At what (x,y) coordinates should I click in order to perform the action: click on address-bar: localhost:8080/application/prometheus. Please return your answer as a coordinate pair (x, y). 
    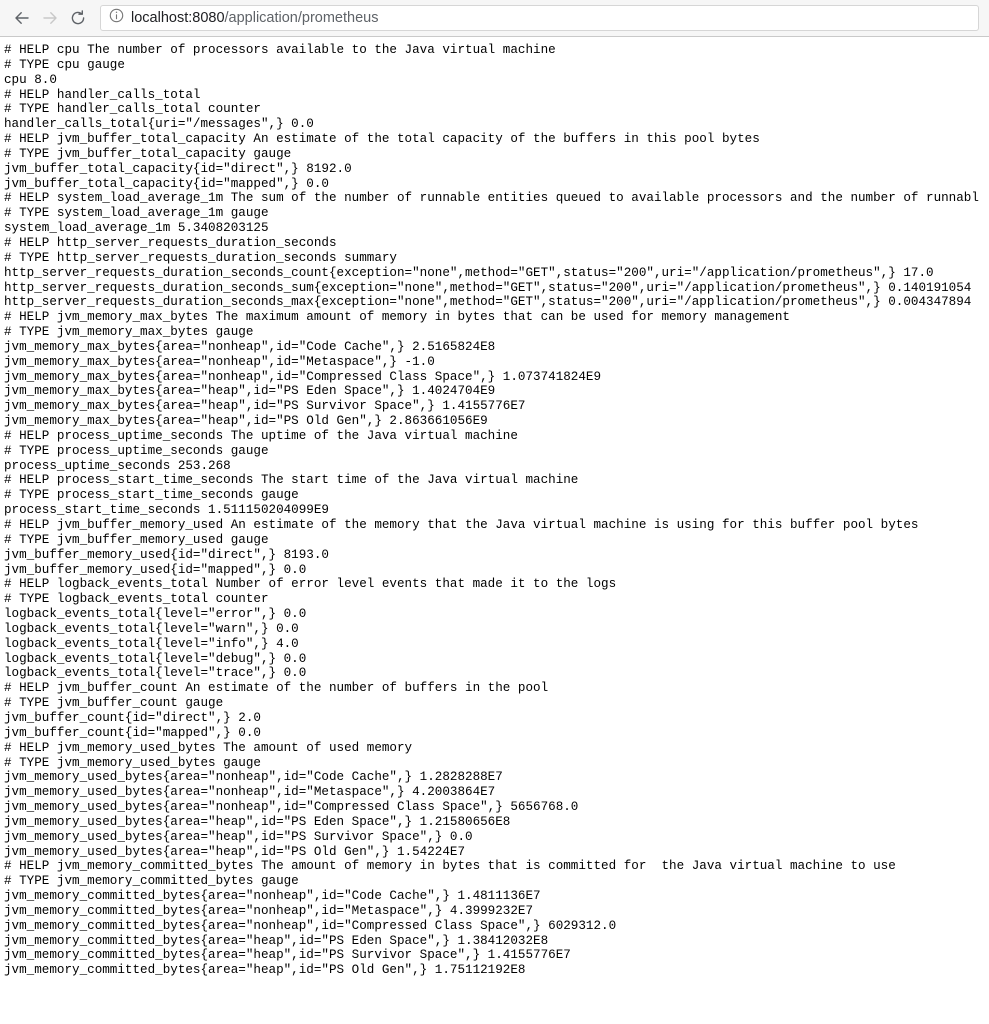
    Looking at the image, I should click on (539, 18).